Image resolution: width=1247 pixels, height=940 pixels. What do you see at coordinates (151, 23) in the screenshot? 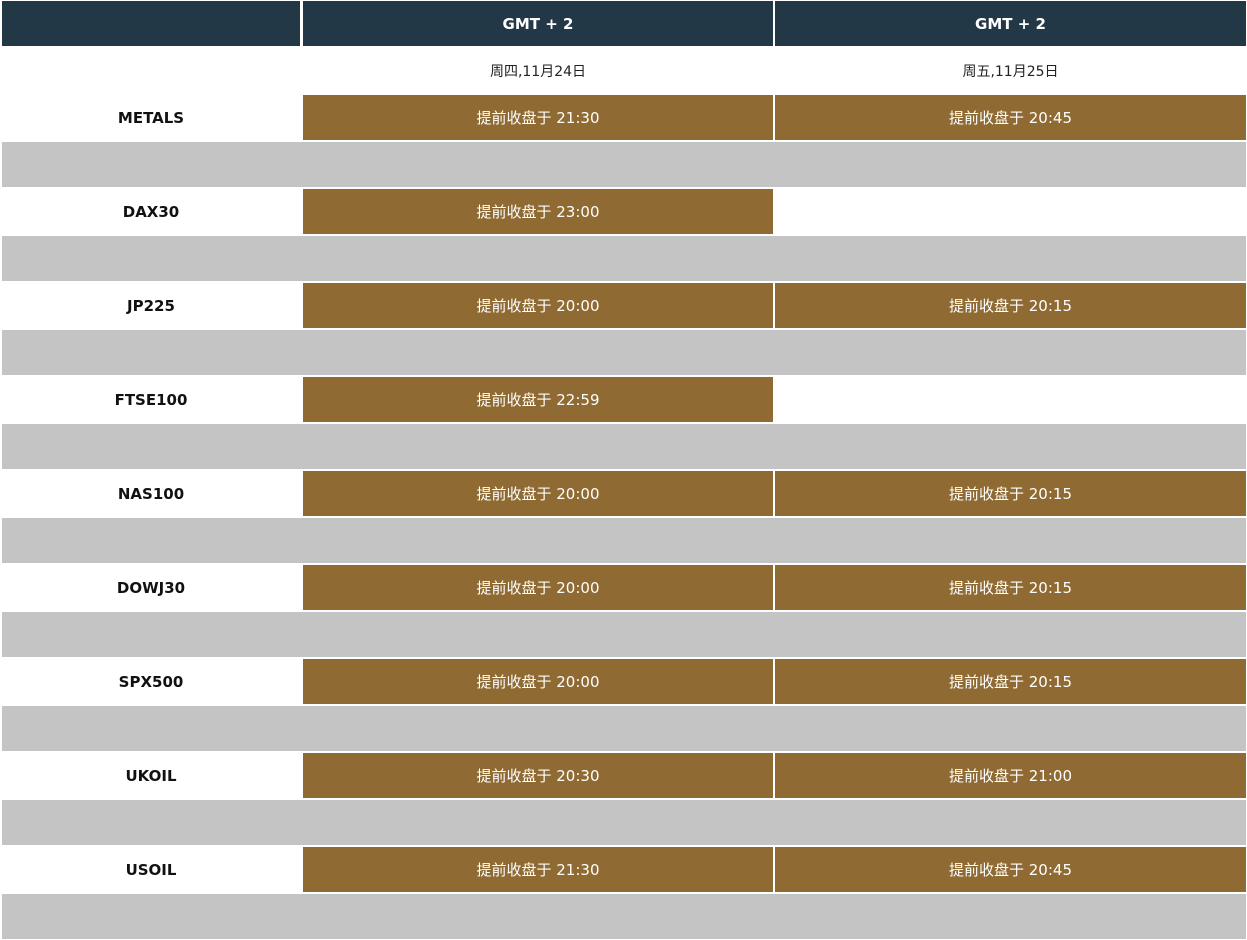
I see `header-instrument-cell` at bounding box center [151, 23].